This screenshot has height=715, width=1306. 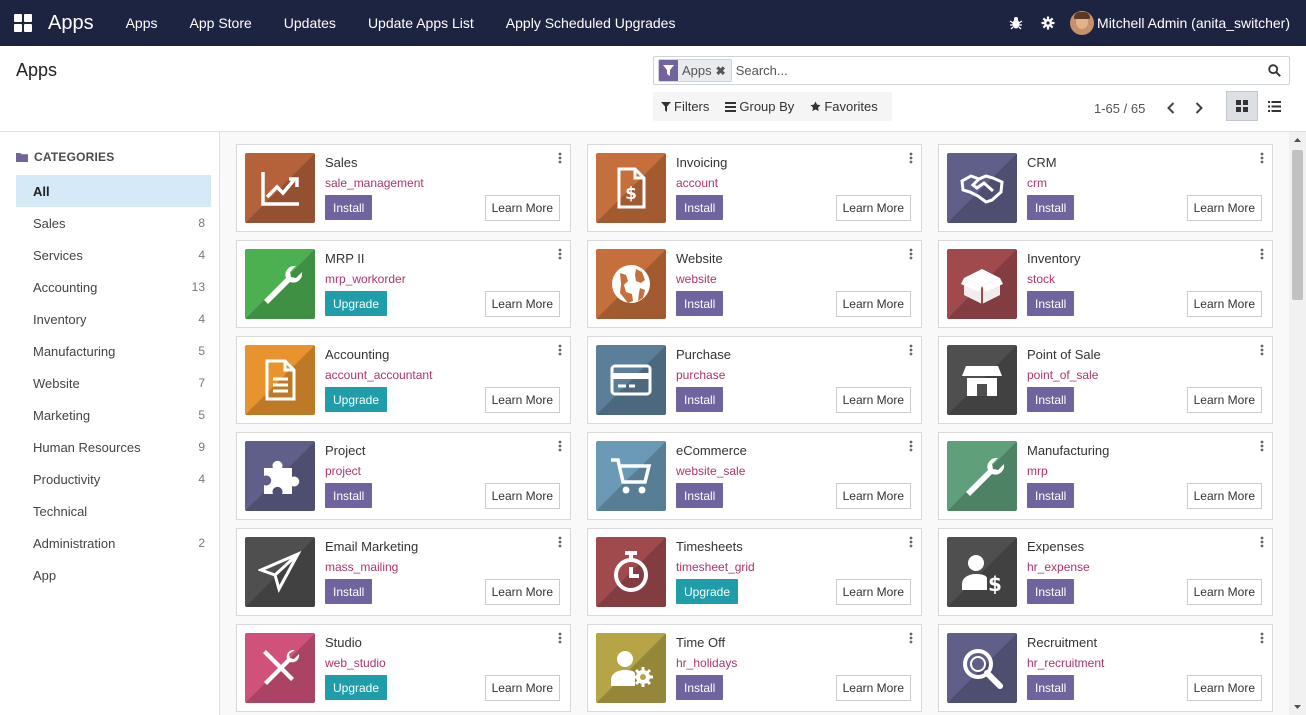 I want to click on category-item-sales: Sales 8, so click(x=113, y=223).